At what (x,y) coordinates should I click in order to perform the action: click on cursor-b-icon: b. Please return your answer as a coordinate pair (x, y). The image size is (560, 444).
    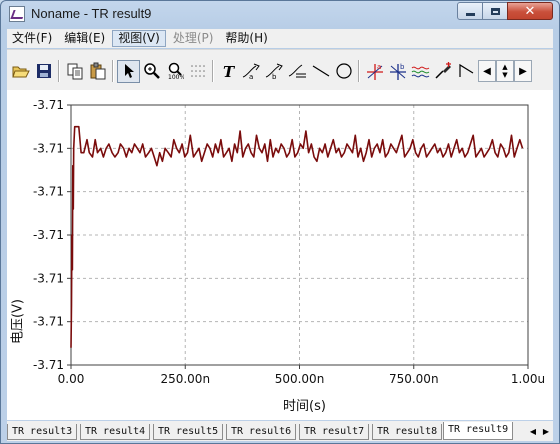
    Looking at the image, I should click on (274, 71).